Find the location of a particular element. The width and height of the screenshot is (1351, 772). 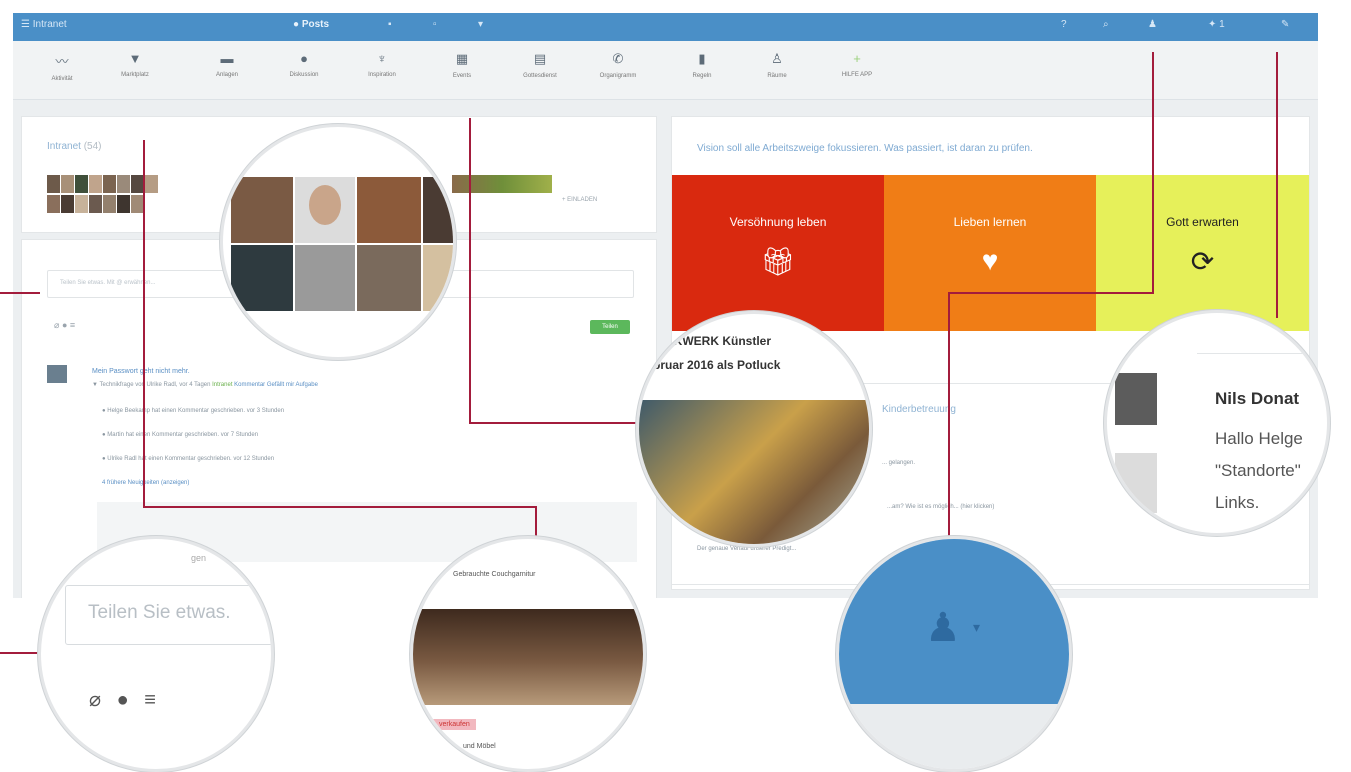

person-icon: ♙ is located at coordinates (777, 58).